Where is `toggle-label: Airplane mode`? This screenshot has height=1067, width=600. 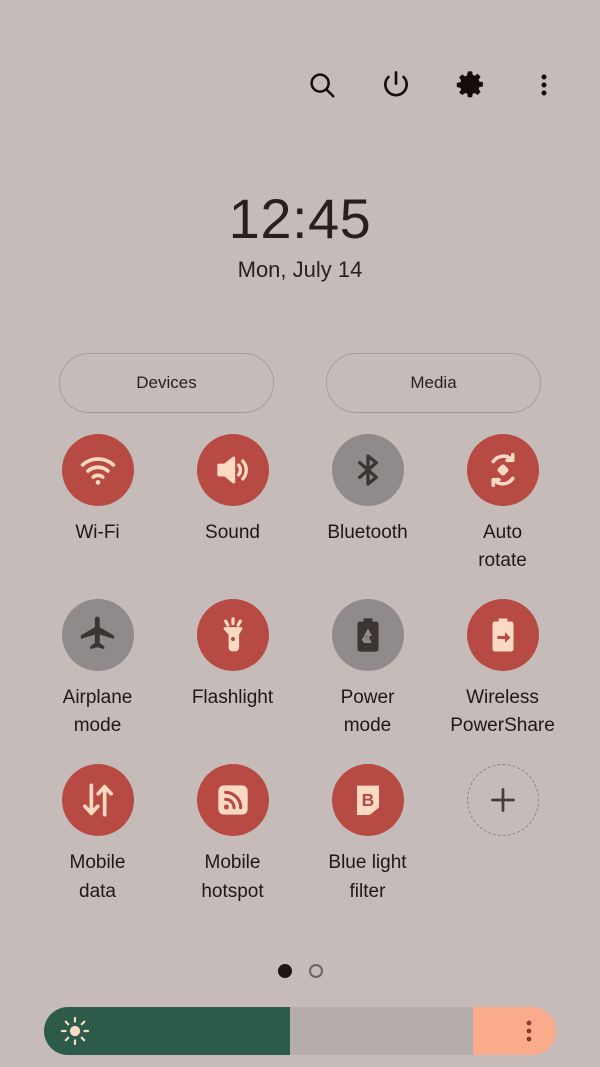 toggle-label: Airplane mode is located at coordinates (97, 712).